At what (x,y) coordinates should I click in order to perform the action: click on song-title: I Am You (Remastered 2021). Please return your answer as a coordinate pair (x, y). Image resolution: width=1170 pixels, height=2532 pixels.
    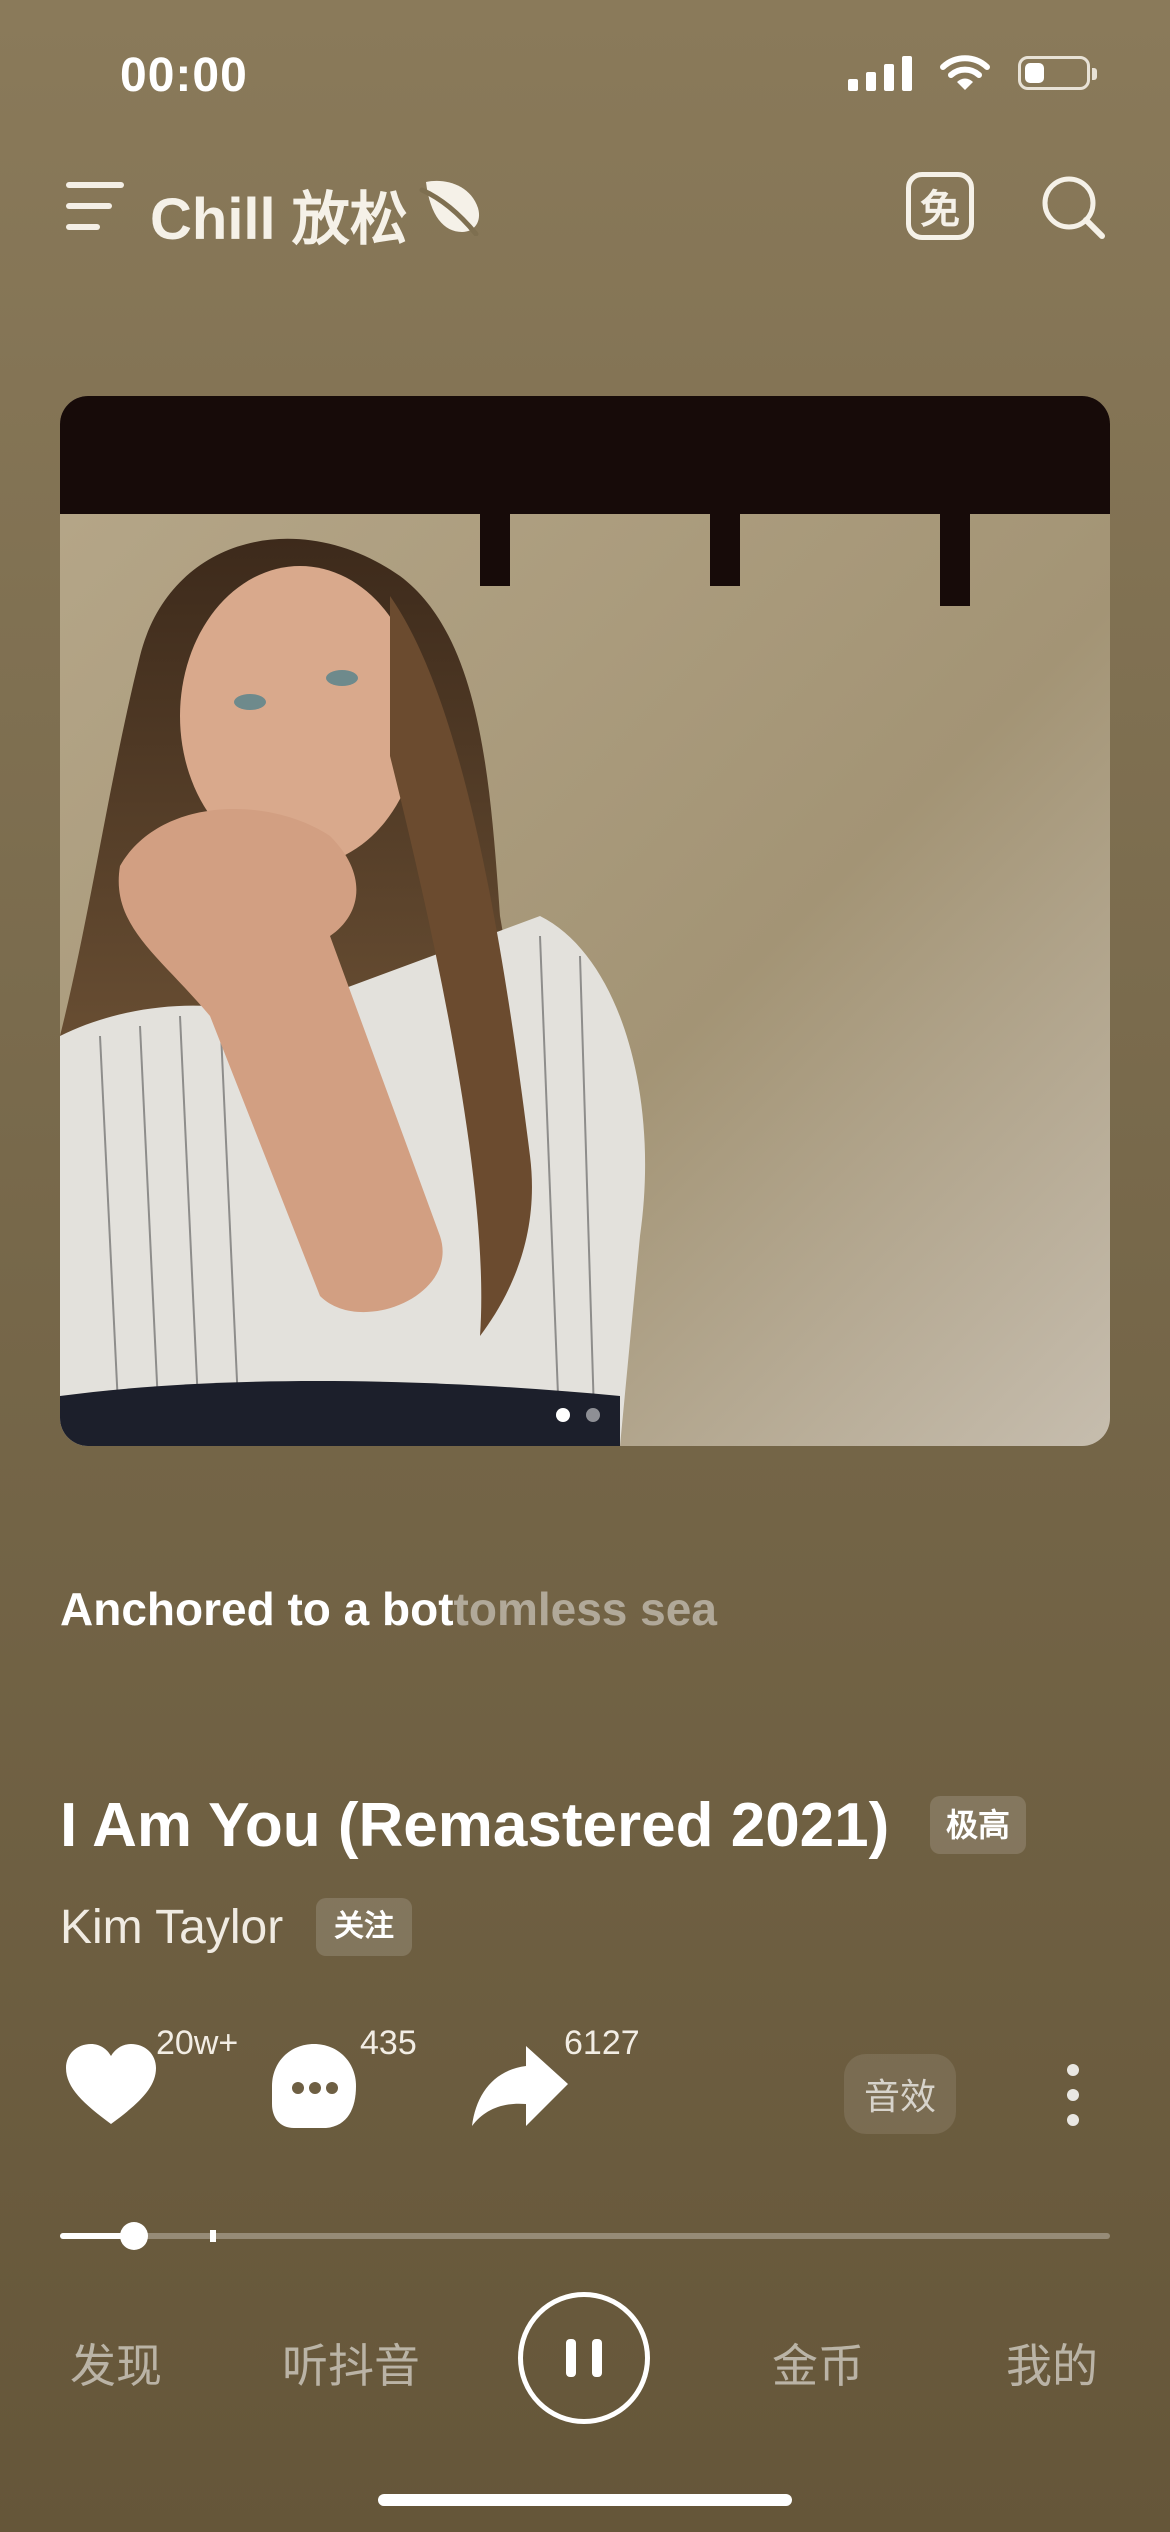
    Looking at the image, I should click on (474, 1825).